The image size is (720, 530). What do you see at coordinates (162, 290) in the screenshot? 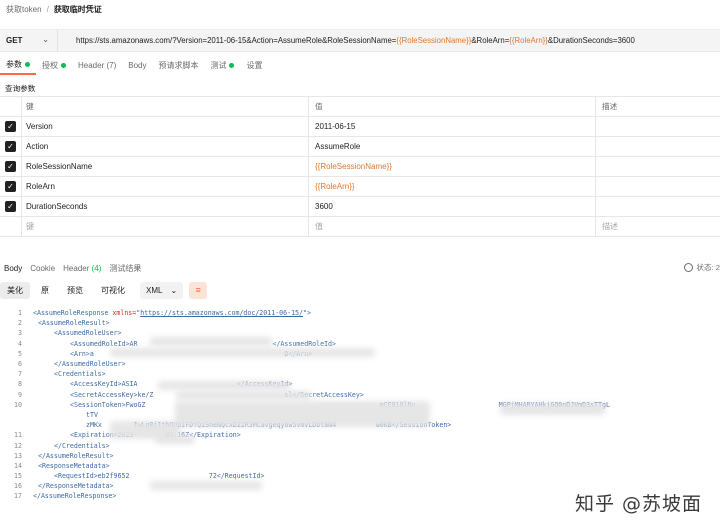
I see `format-select: XML ⌄` at bounding box center [162, 290].